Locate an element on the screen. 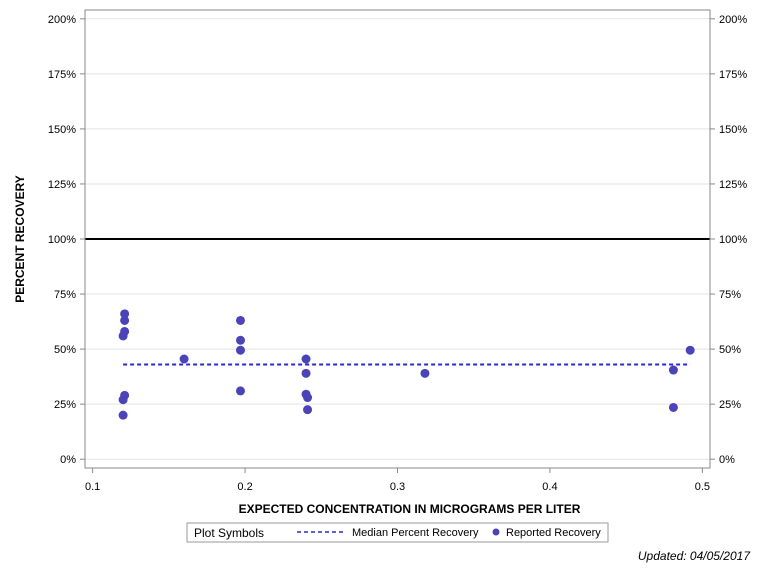  legend-title: Plot Symbols is located at coordinates (229, 533).